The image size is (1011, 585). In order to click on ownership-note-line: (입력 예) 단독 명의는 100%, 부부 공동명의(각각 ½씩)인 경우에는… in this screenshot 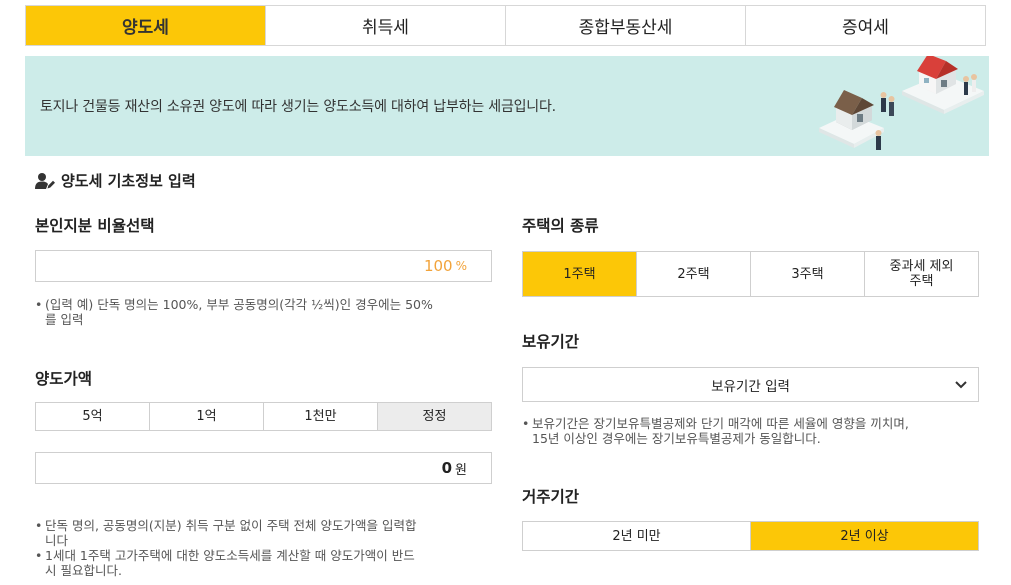, I will do `click(239, 304)`.